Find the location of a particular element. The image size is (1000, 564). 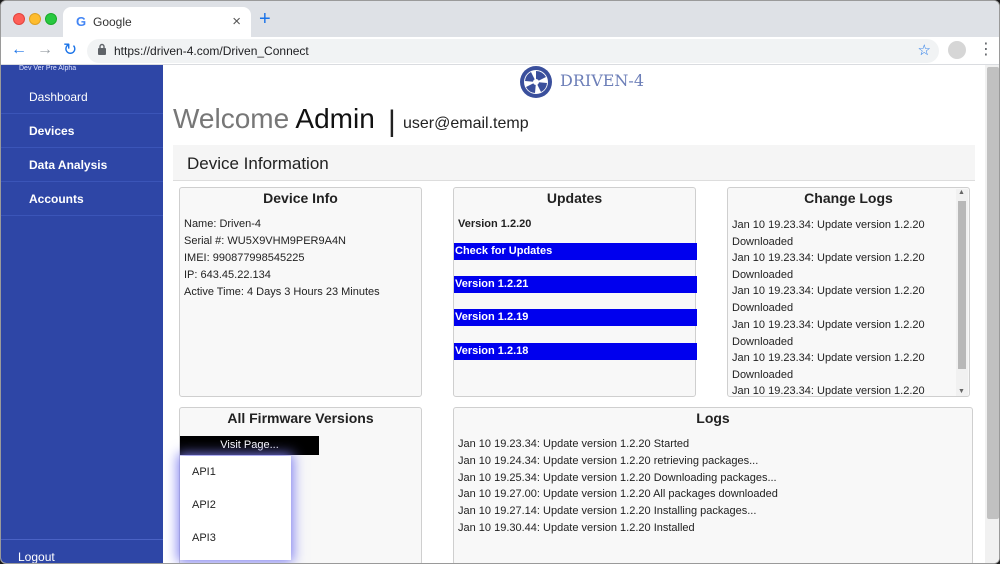

sidebar-item-label: Devices is located at coordinates (52, 131).